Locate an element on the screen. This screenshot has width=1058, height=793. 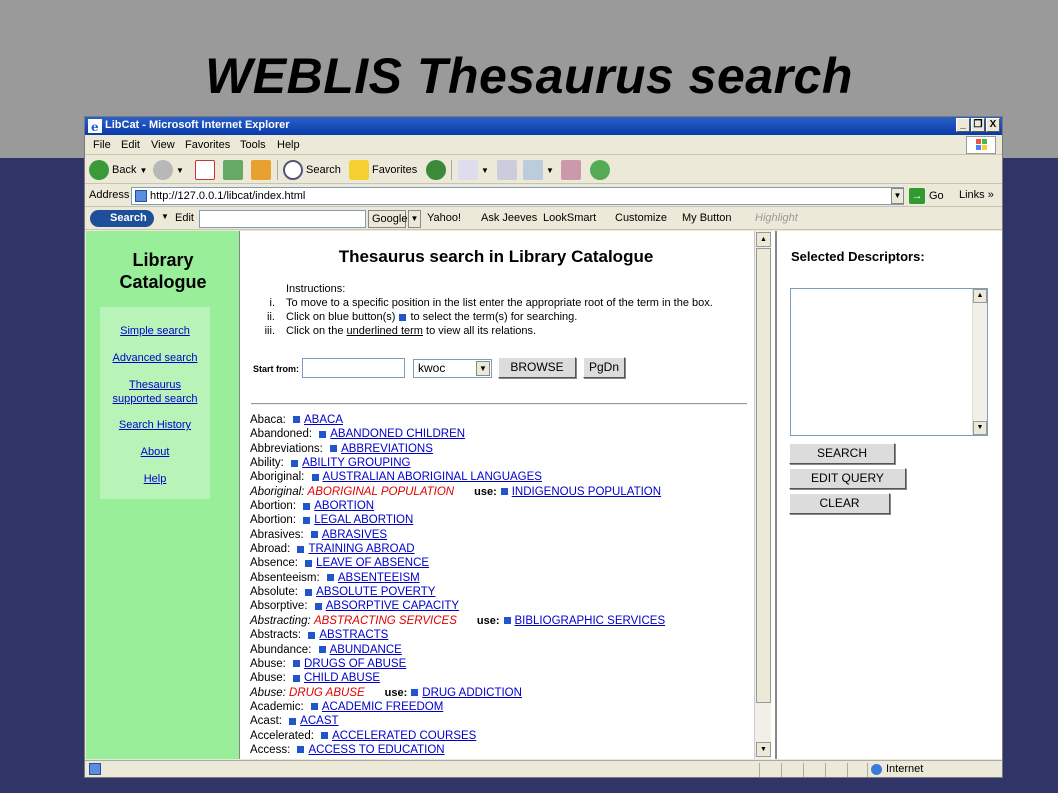
maximize-button: ❐ is located at coordinates (978, 125).